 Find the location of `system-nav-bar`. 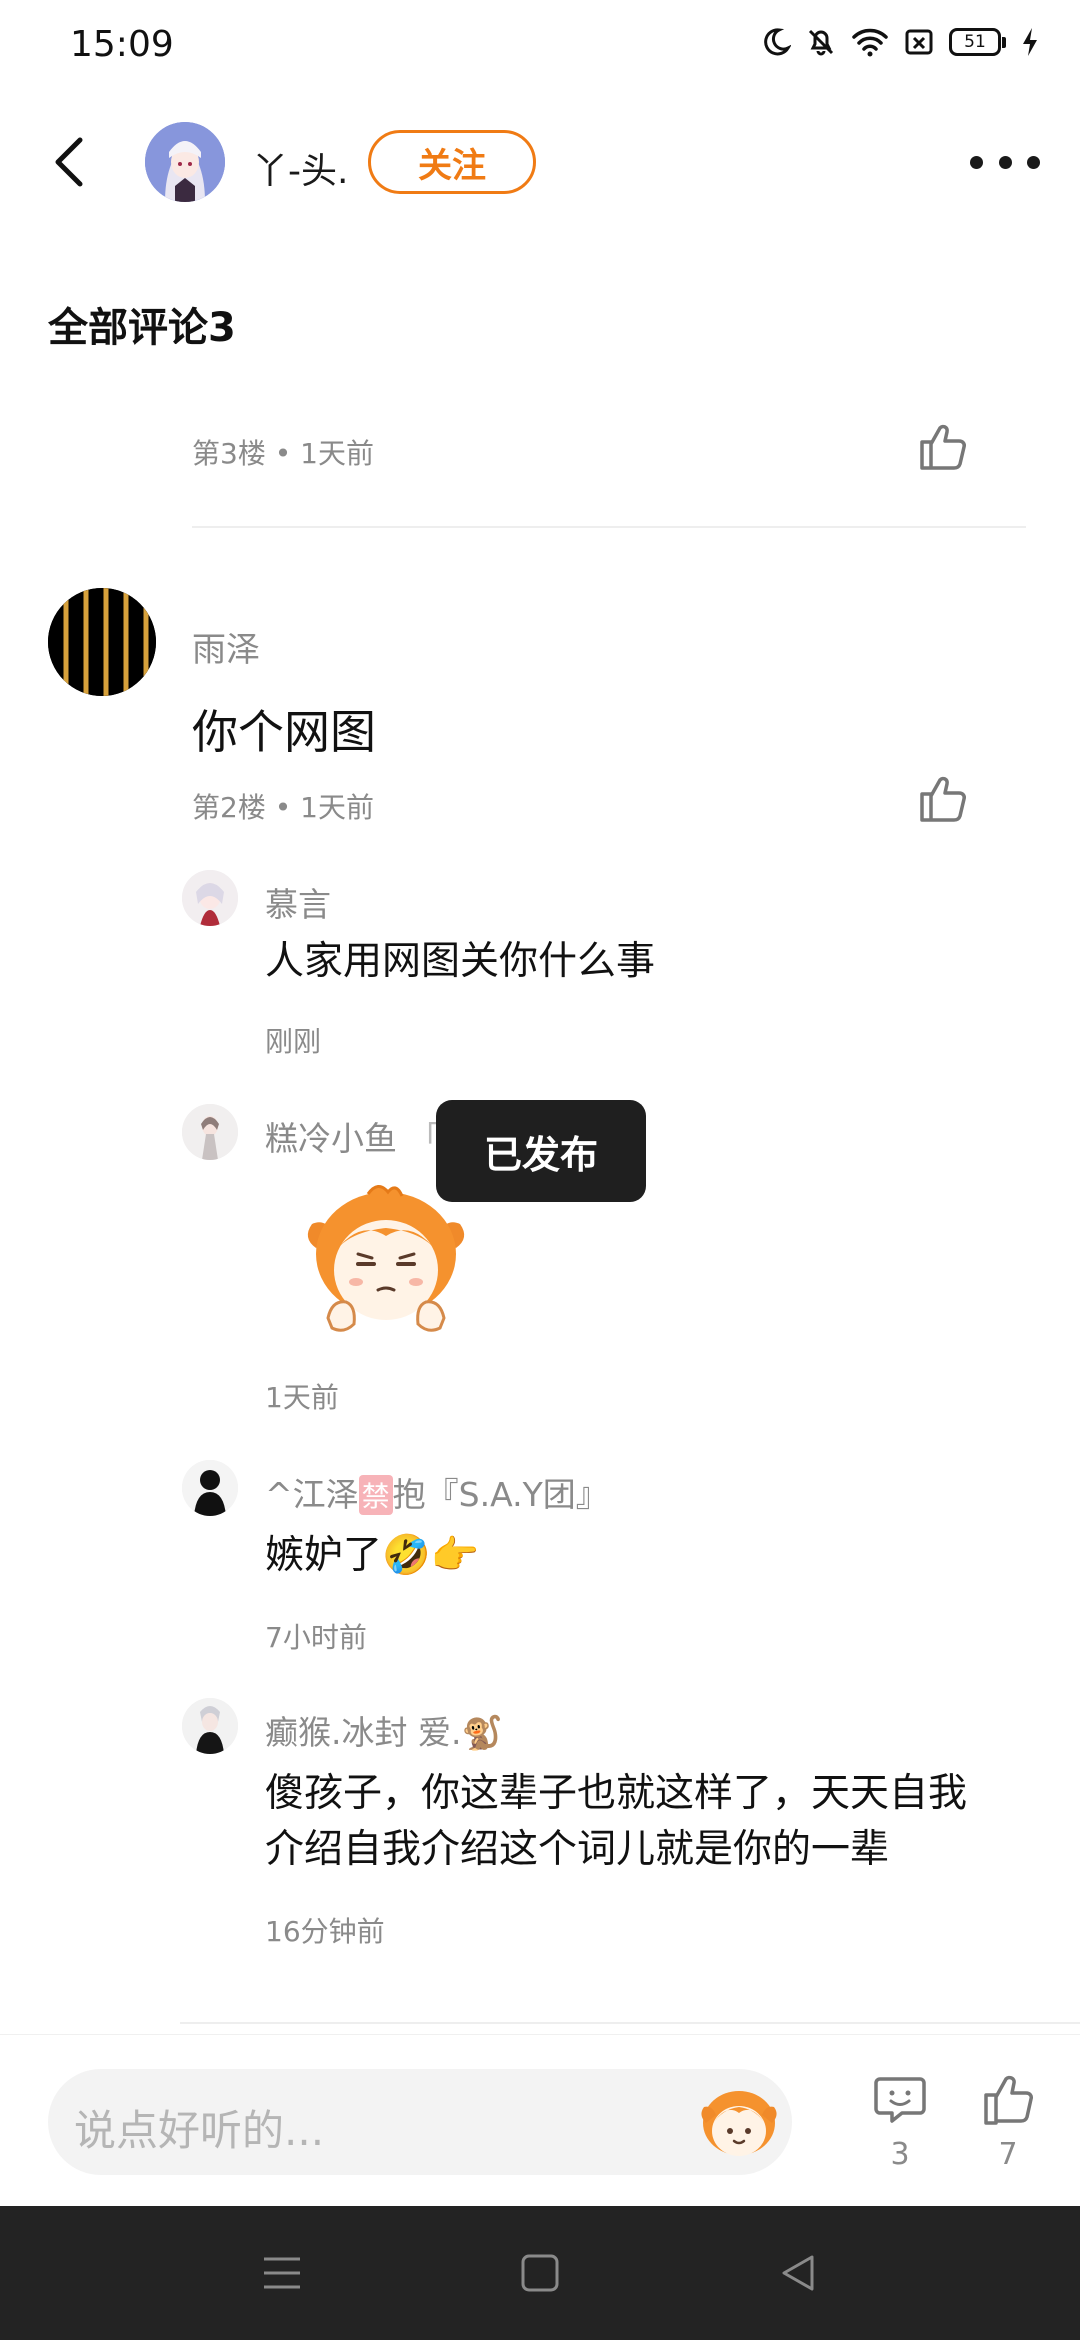

system-nav-bar is located at coordinates (540, 2273).